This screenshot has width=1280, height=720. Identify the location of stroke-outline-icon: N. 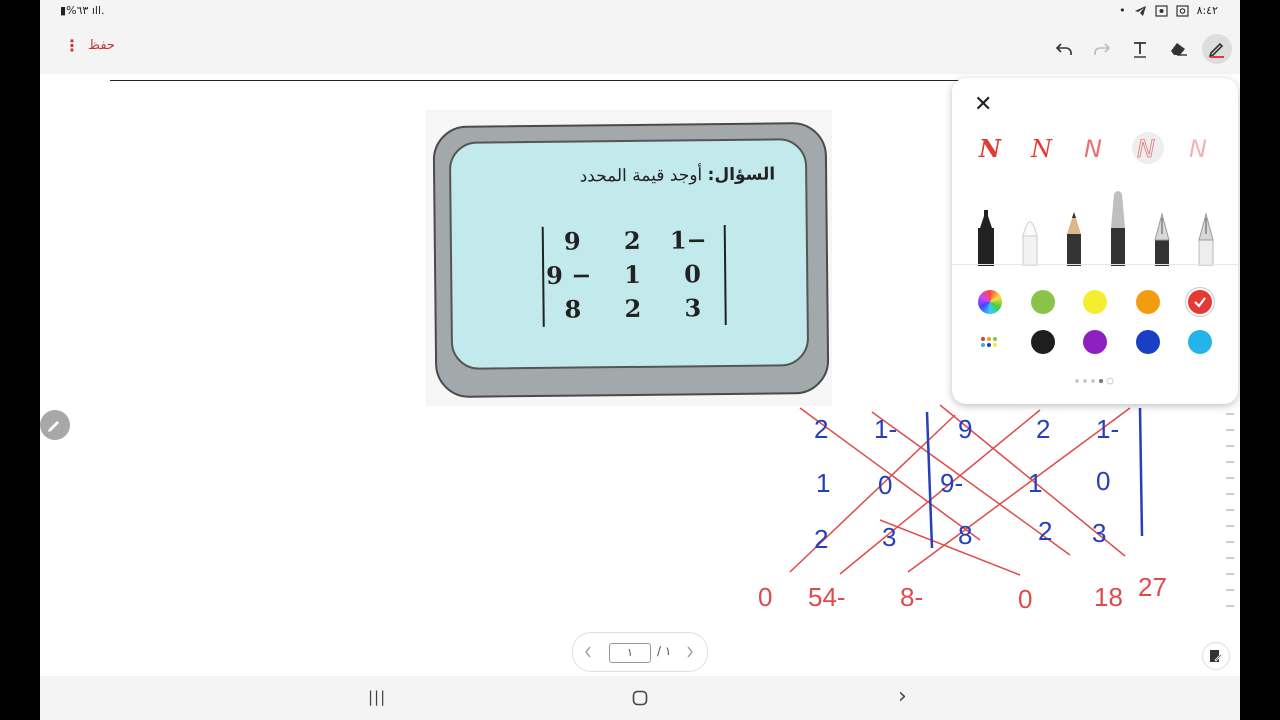
(1146, 148).